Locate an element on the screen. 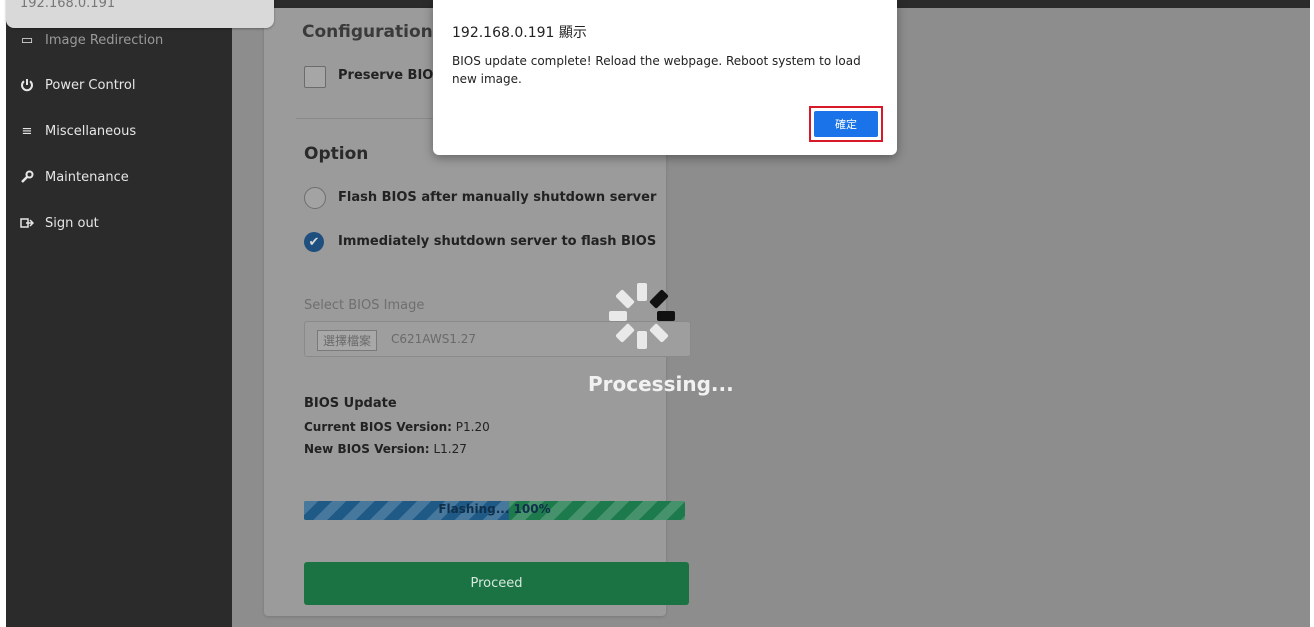 This screenshot has height=627, width=1314. new-version-label: New BIOS Version: is located at coordinates (367, 449).